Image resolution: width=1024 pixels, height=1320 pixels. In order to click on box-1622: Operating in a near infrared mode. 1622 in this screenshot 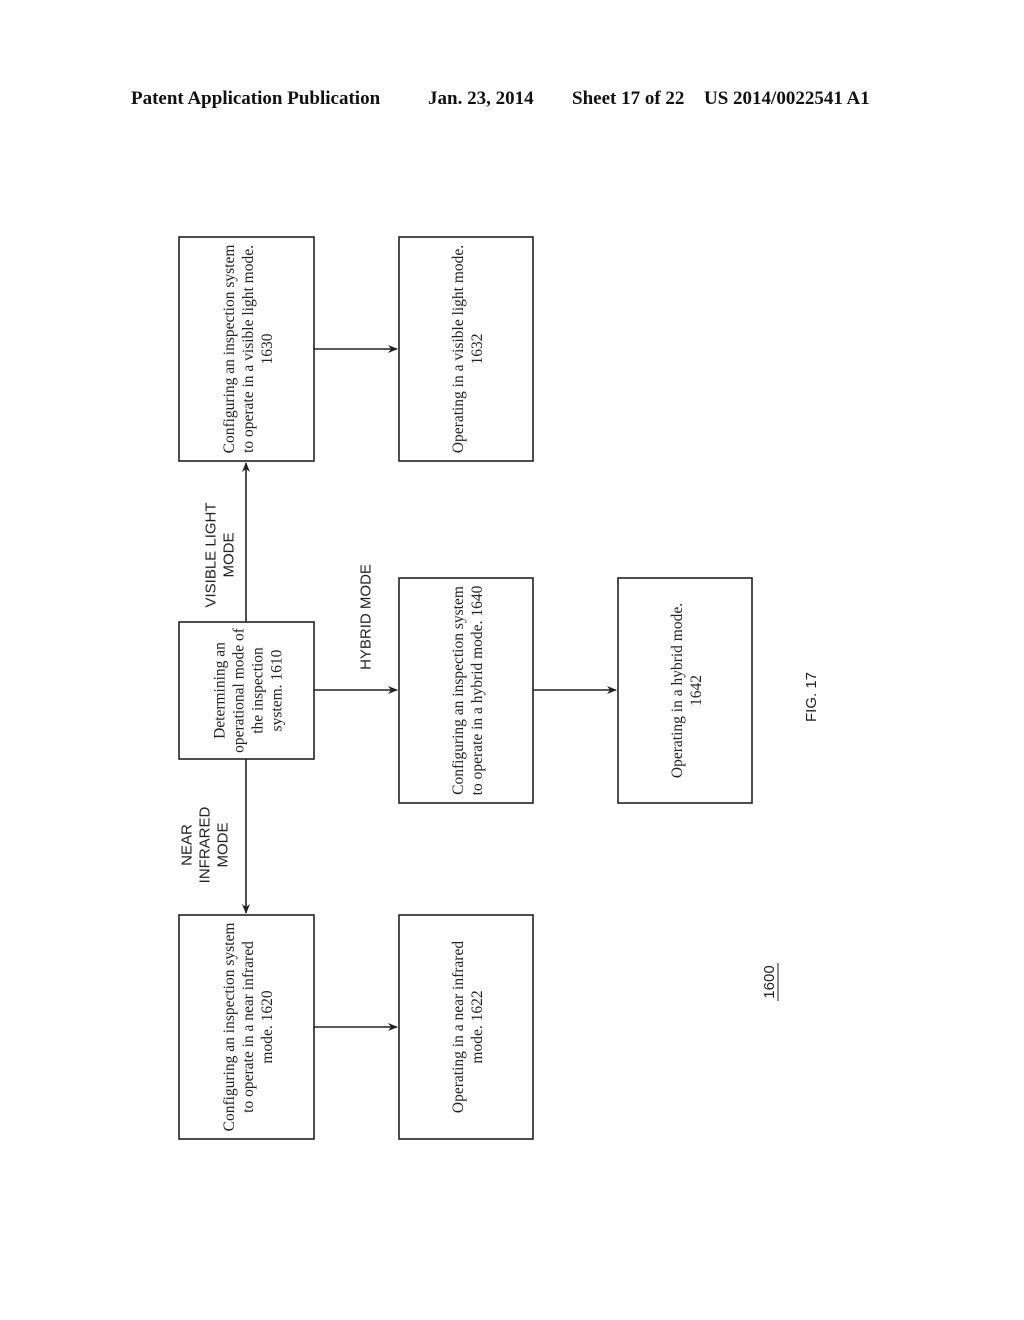, I will do `click(466, 1027)`.